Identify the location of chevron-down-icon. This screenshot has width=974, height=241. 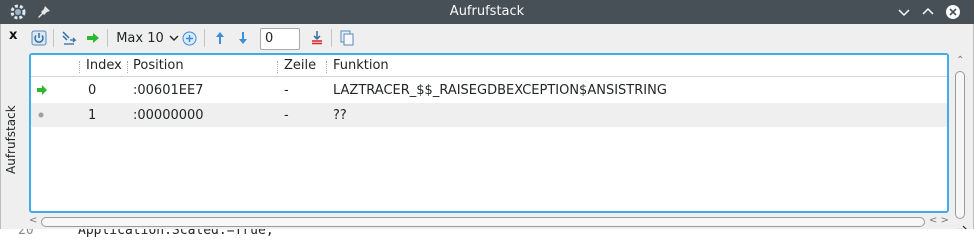
(174, 38).